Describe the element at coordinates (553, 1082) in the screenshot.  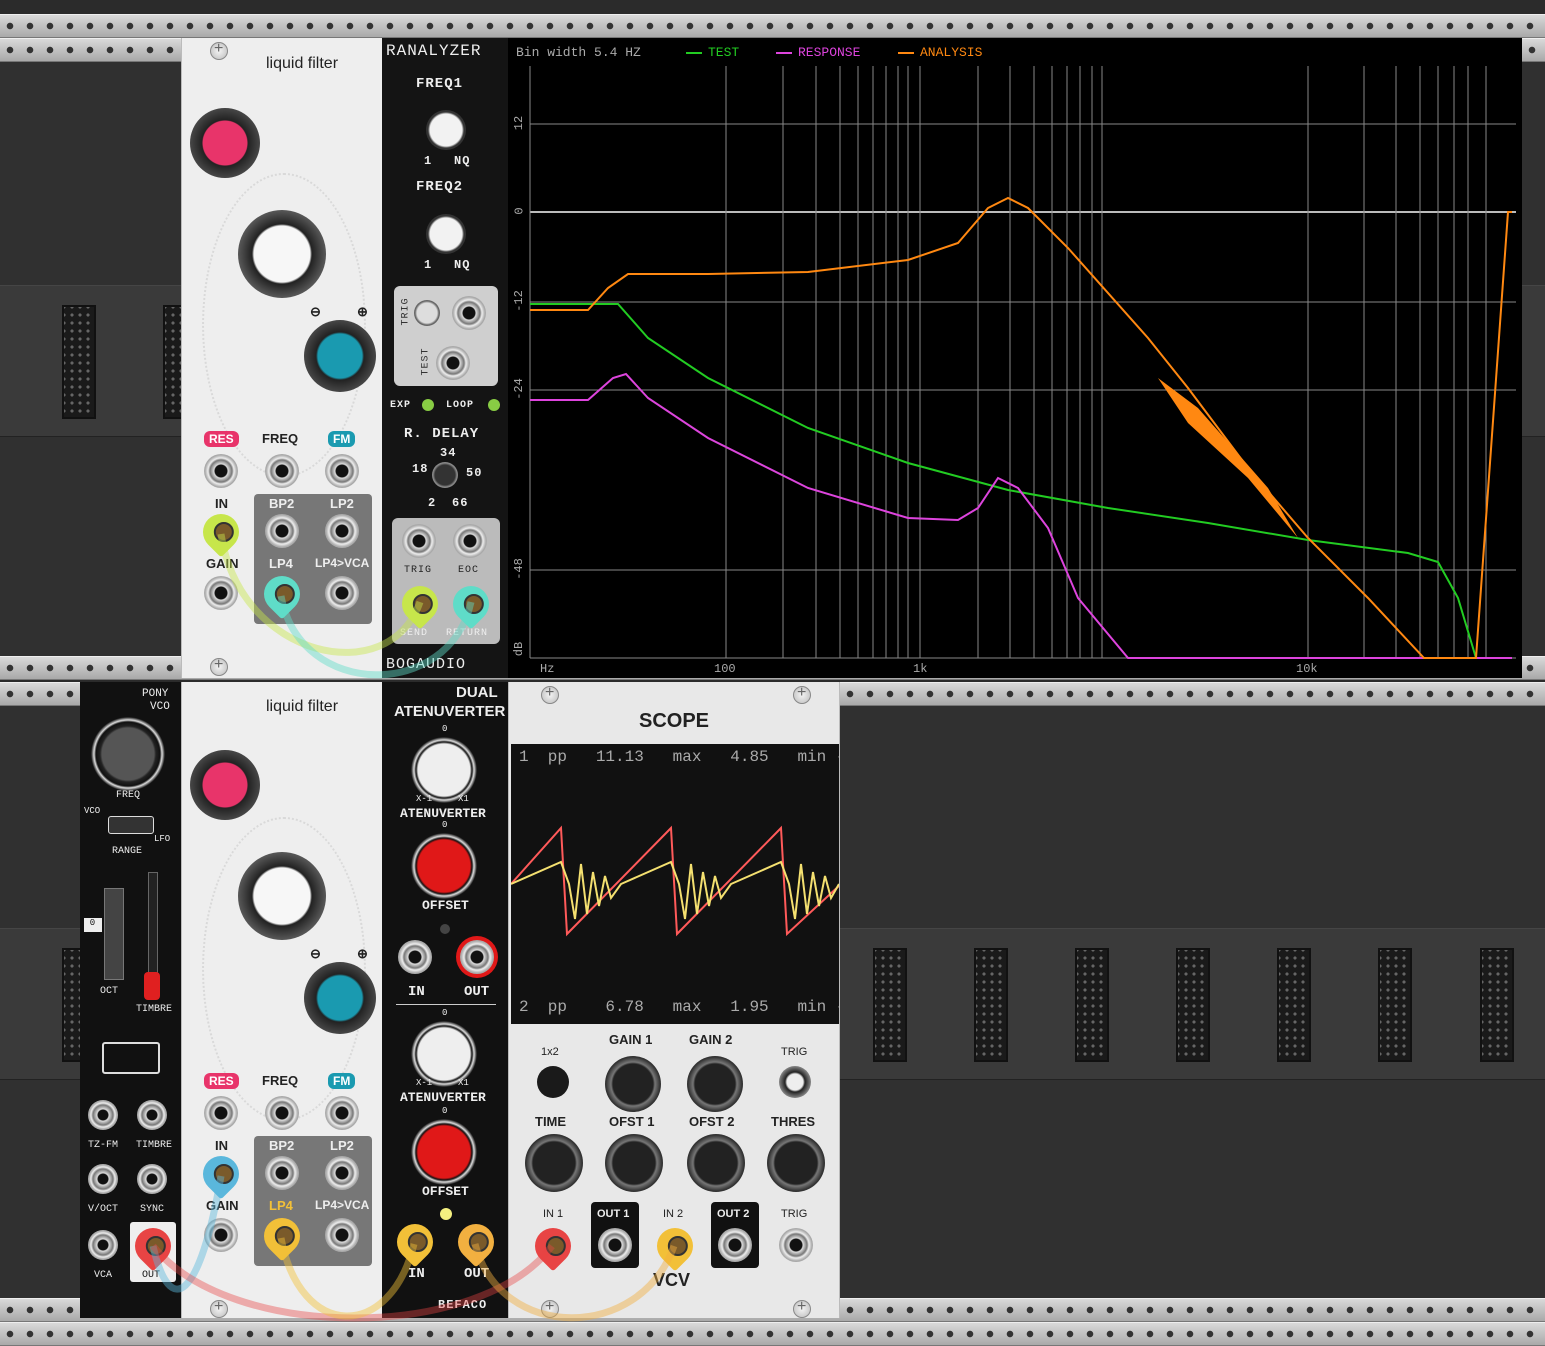
I see `1x2-button` at that location.